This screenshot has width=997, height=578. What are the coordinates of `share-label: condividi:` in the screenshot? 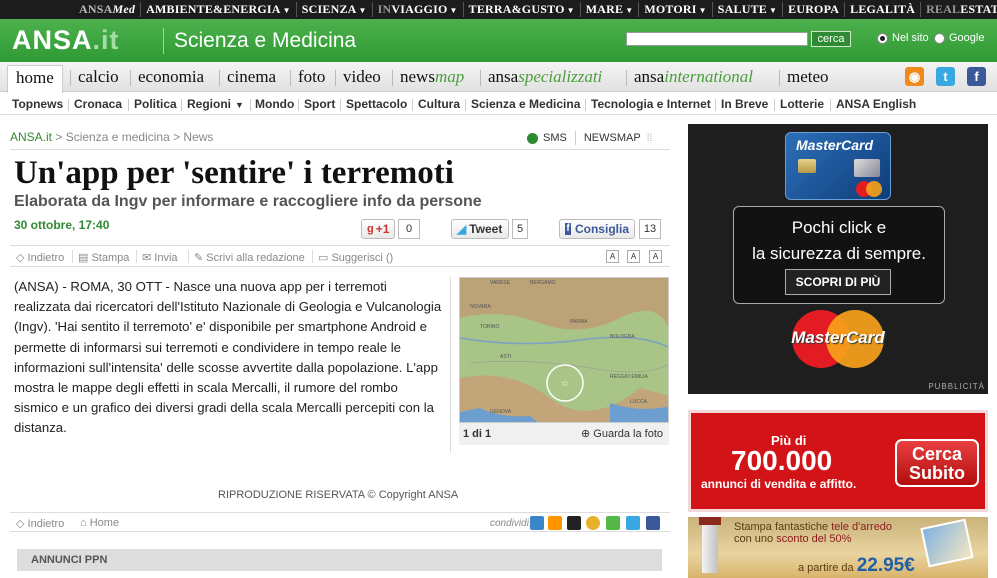 It's located at (511, 523).